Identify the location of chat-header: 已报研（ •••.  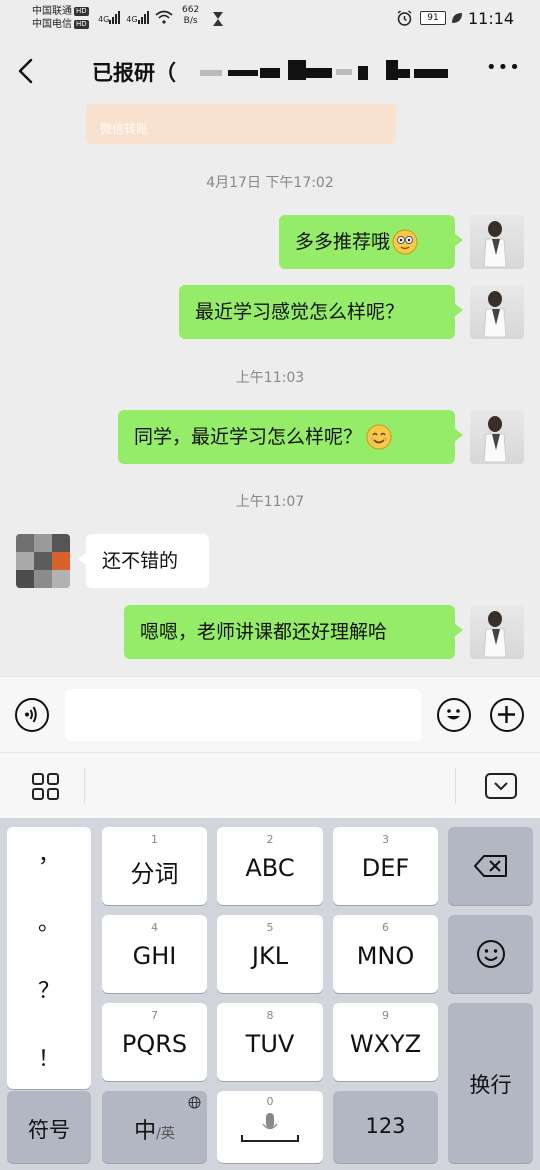
(270, 71).